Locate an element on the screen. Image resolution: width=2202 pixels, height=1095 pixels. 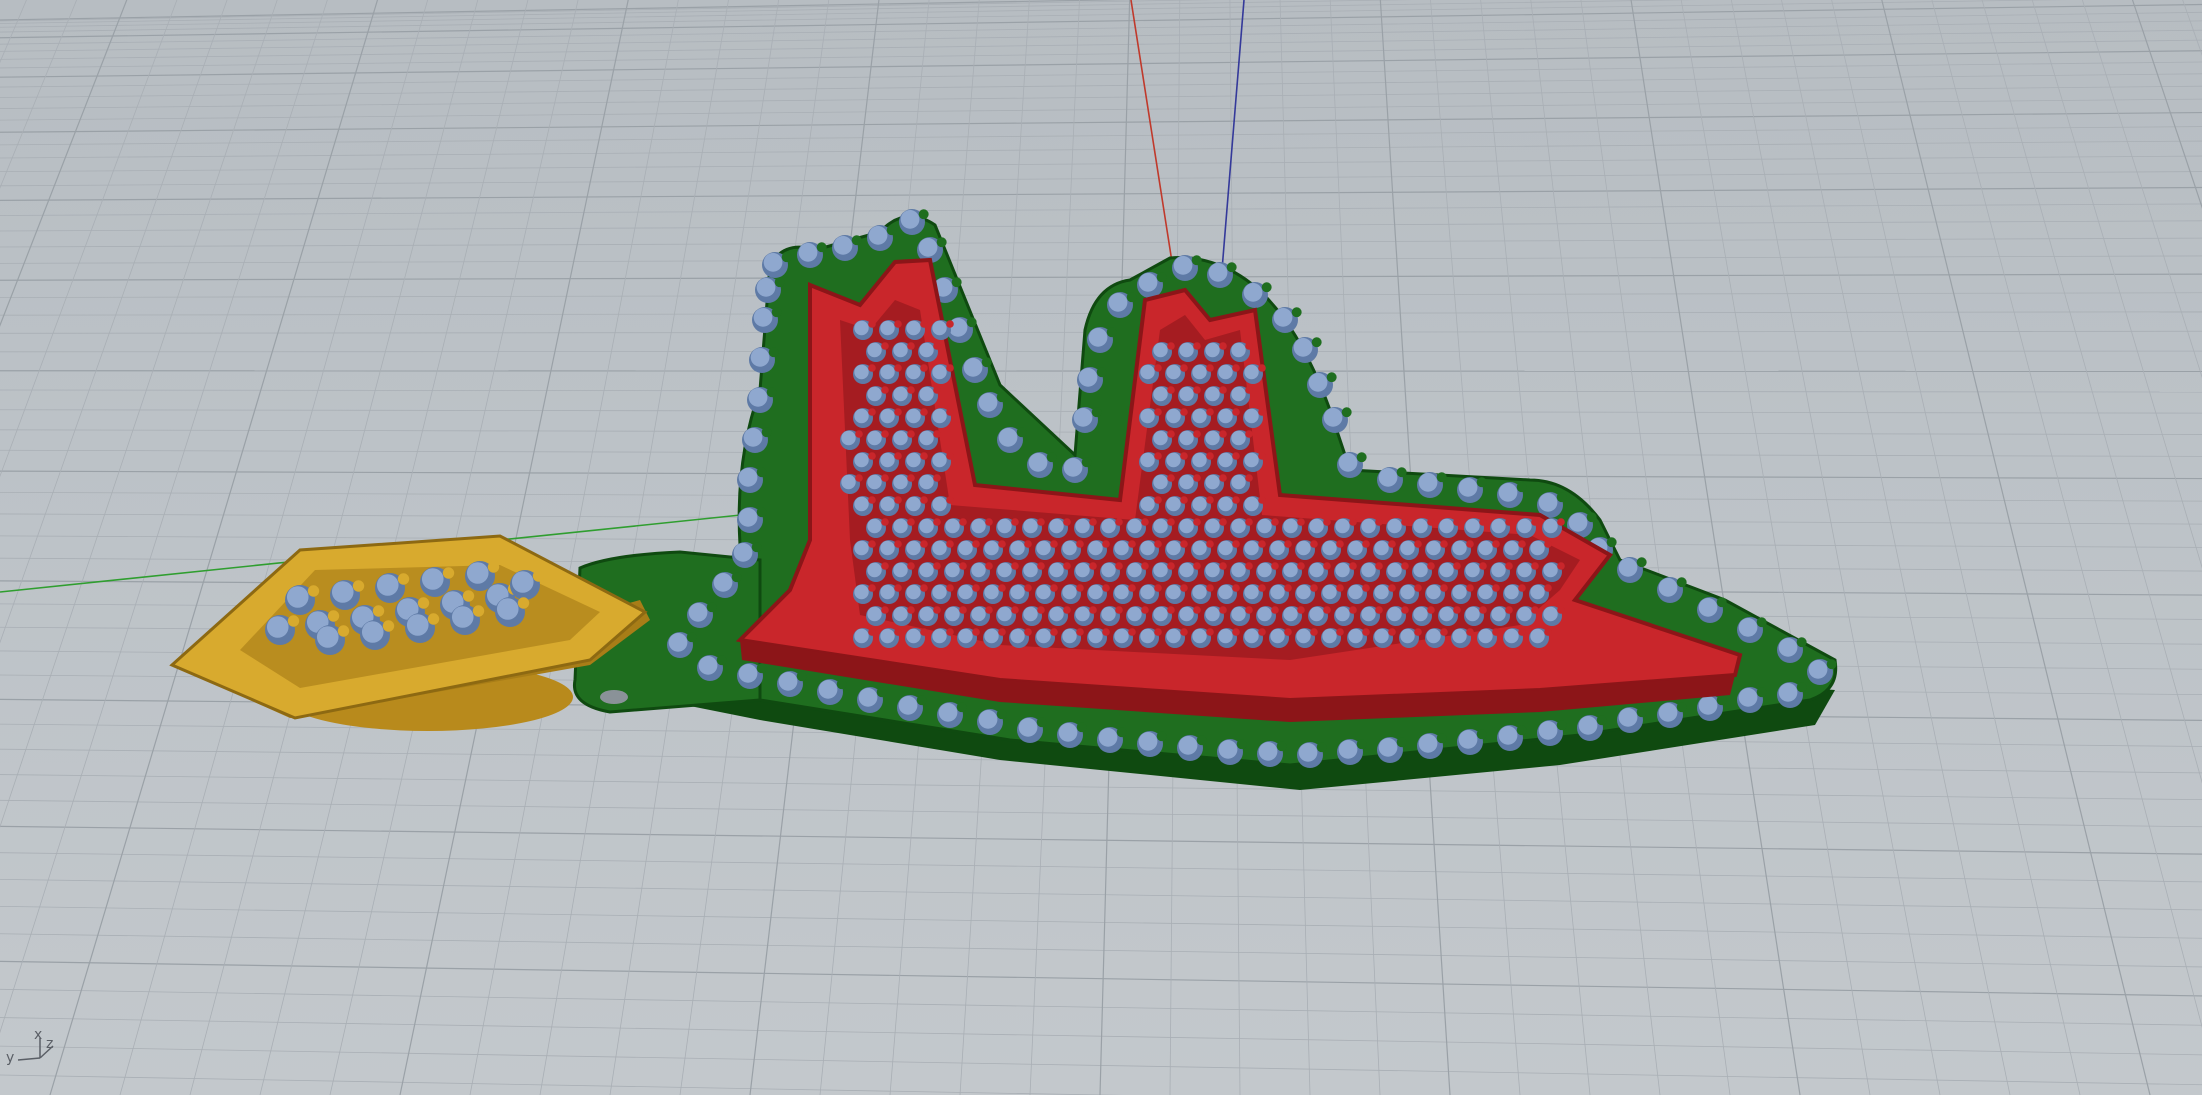
connector-hole is located at coordinates (614, 697).